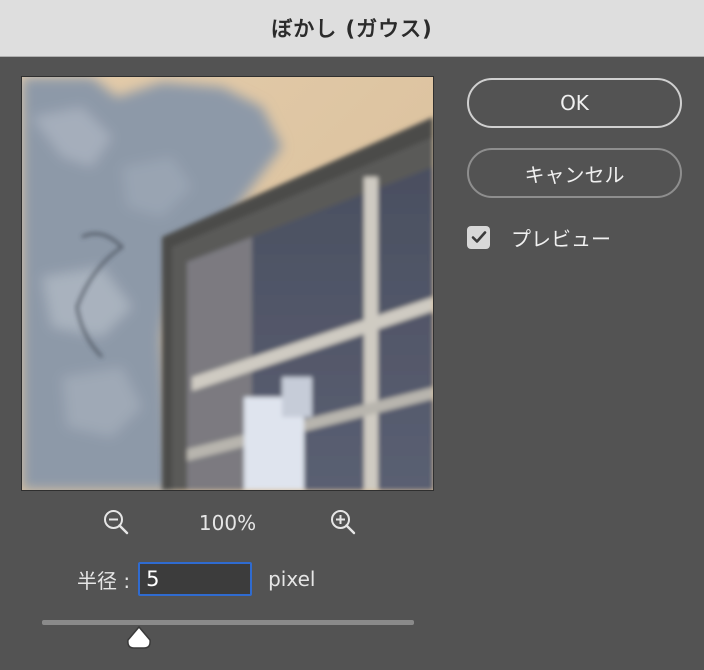 The width and height of the screenshot is (704, 670). I want to click on slider-thumb-icon, so click(138, 637).